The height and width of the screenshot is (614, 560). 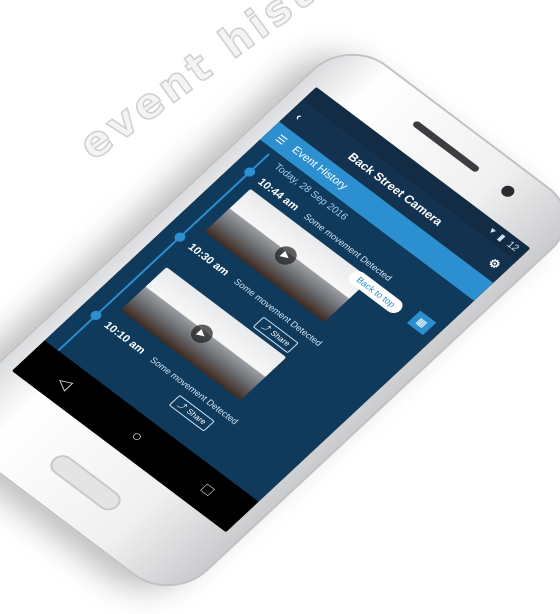 What do you see at coordinates (446, 147) in the screenshot?
I see `speaker-grille` at bounding box center [446, 147].